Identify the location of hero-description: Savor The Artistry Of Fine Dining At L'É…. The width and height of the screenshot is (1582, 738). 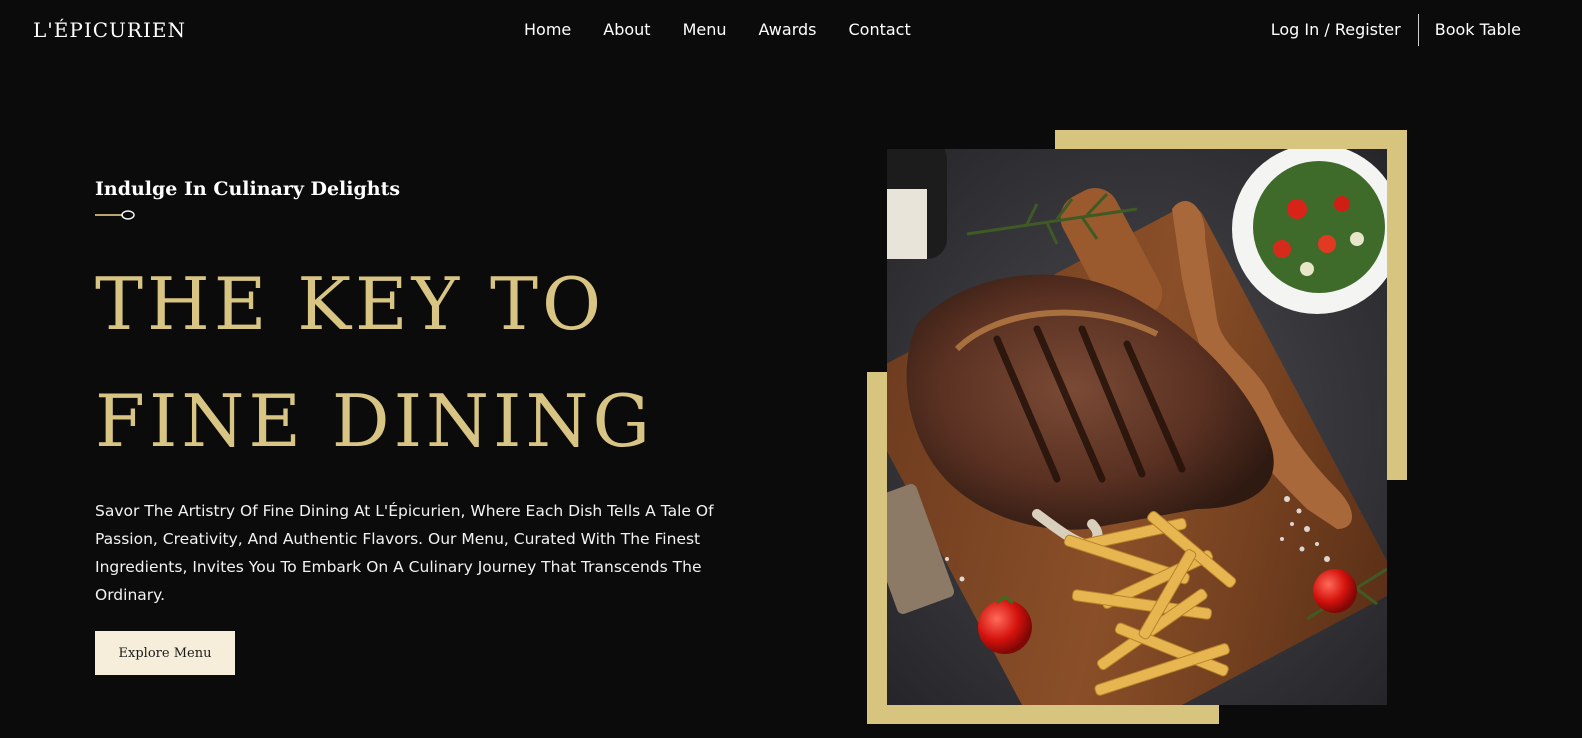
(404, 553).